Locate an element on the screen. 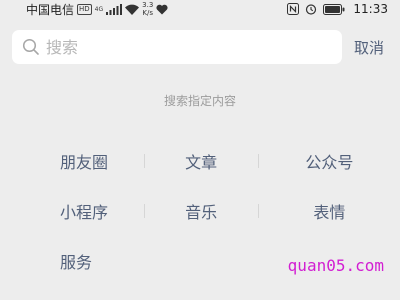 The height and width of the screenshot is (300, 400). wifi-icon is located at coordinates (132, 9).